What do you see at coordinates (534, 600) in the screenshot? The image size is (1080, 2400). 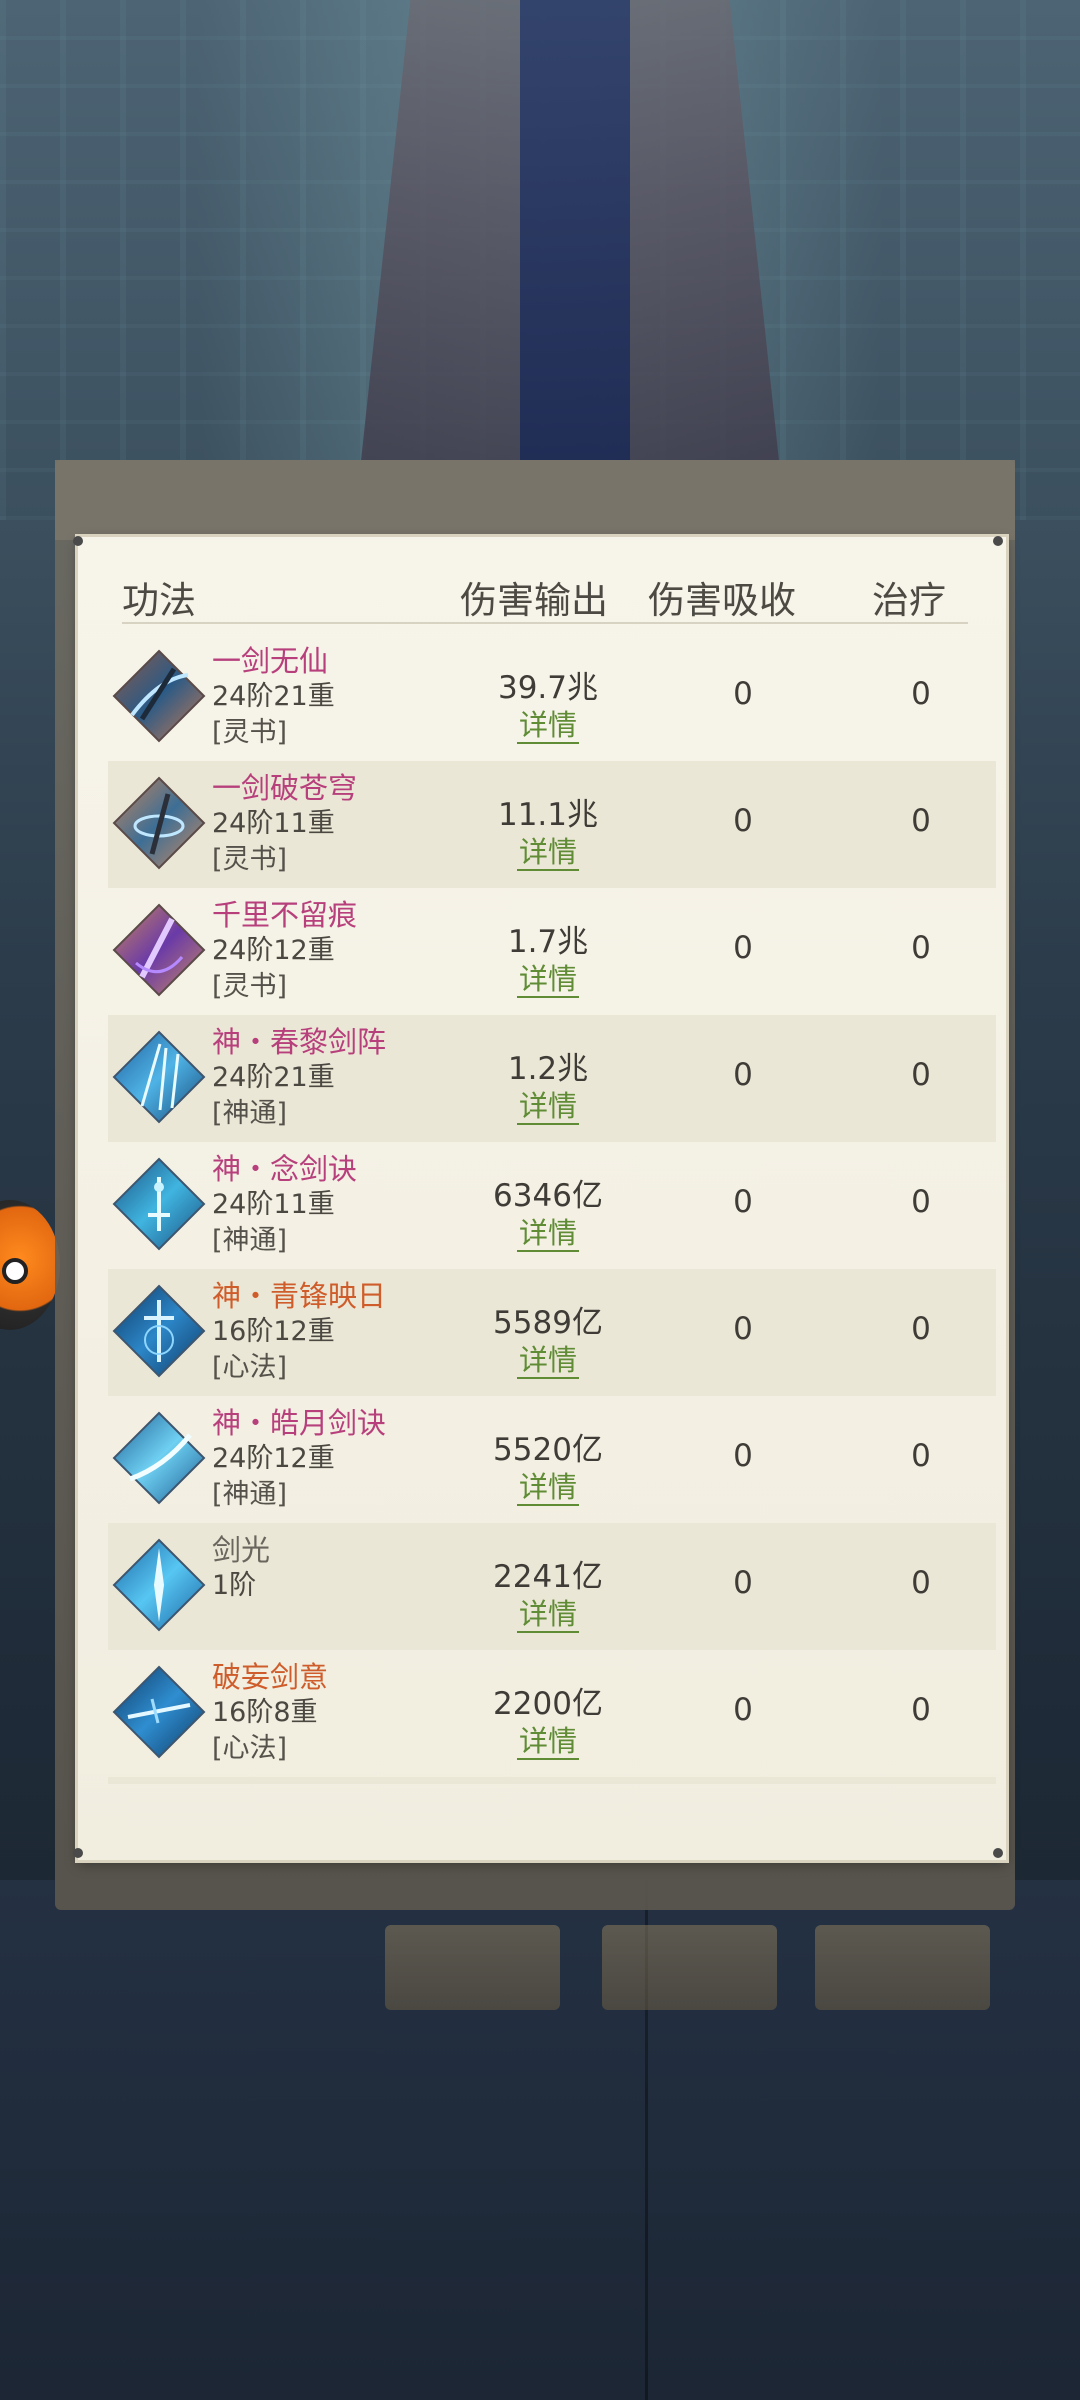 I see `header-damage-output: 伤害输出` at bounding box center [534, 600].